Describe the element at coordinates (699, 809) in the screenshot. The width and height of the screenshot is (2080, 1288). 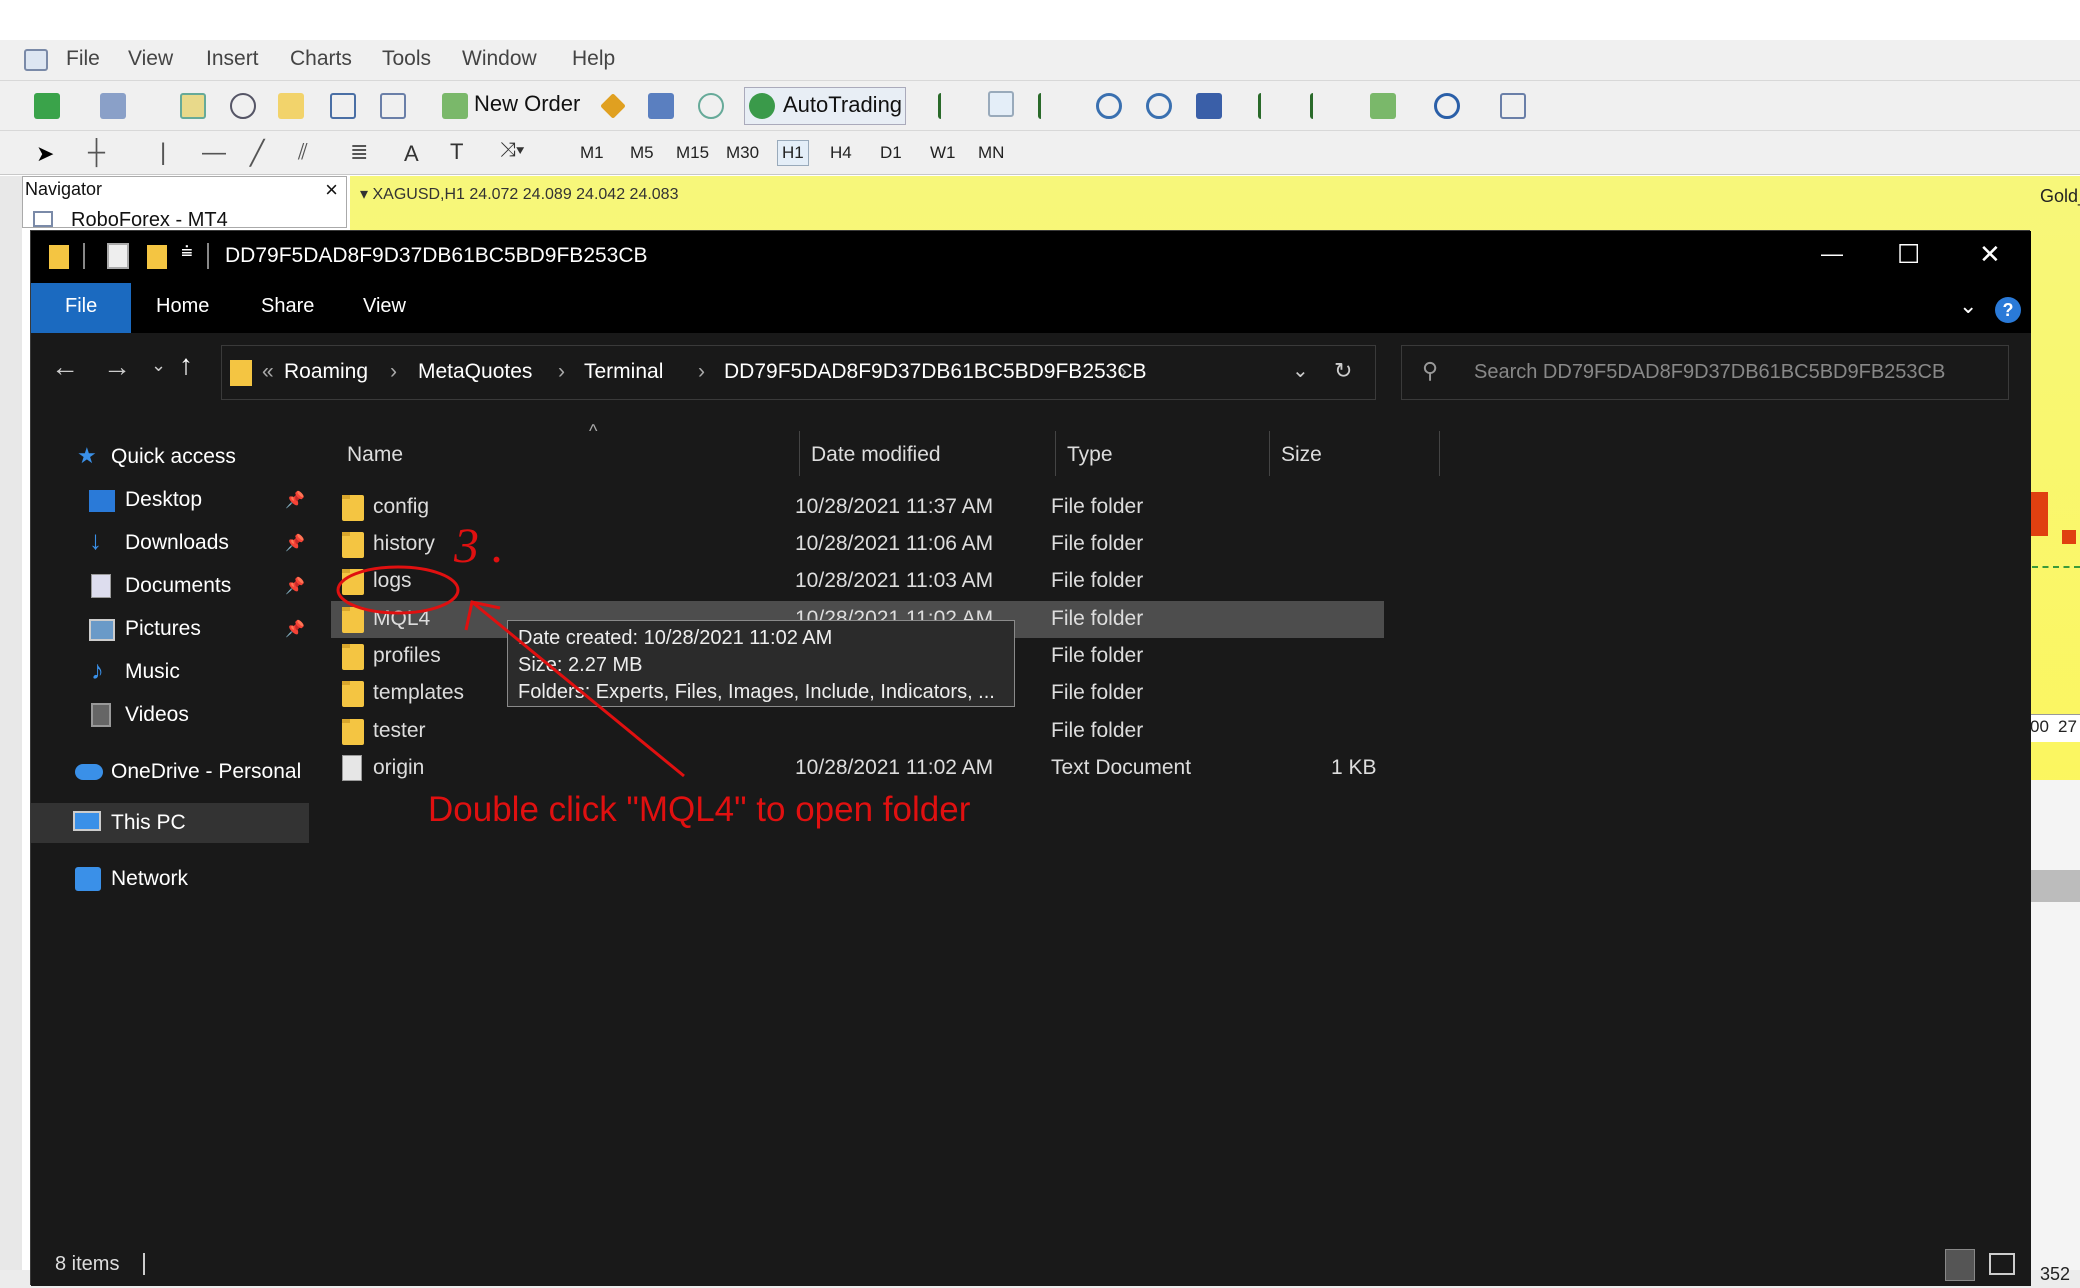
I see `instruction-text: Double click "MQL4" to open folder` at that location.